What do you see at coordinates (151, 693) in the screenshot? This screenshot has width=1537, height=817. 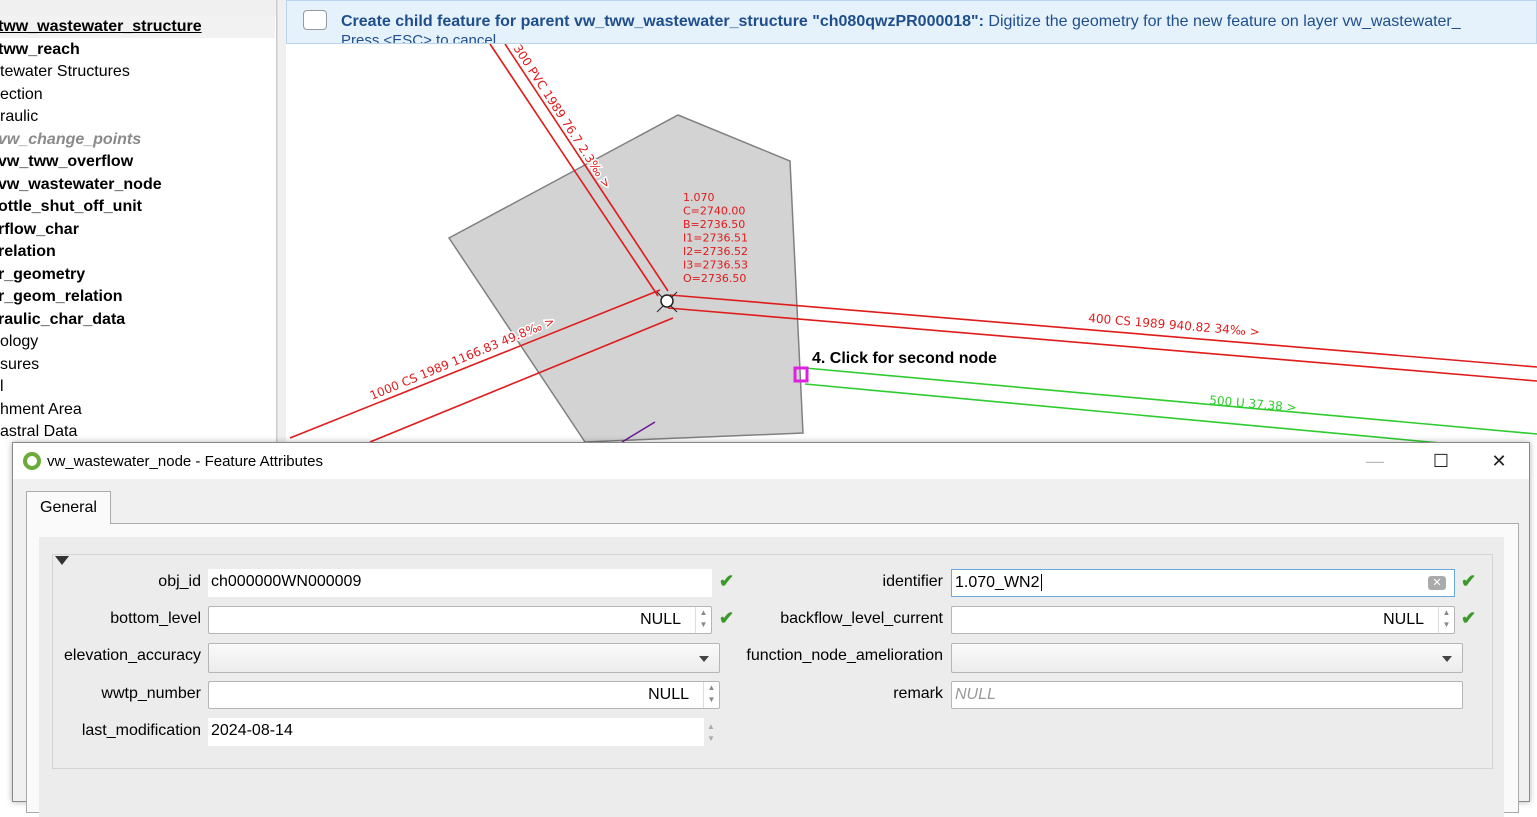 I see `wwtp_number-label: wwtp_number` at bounding box center [151, 693].